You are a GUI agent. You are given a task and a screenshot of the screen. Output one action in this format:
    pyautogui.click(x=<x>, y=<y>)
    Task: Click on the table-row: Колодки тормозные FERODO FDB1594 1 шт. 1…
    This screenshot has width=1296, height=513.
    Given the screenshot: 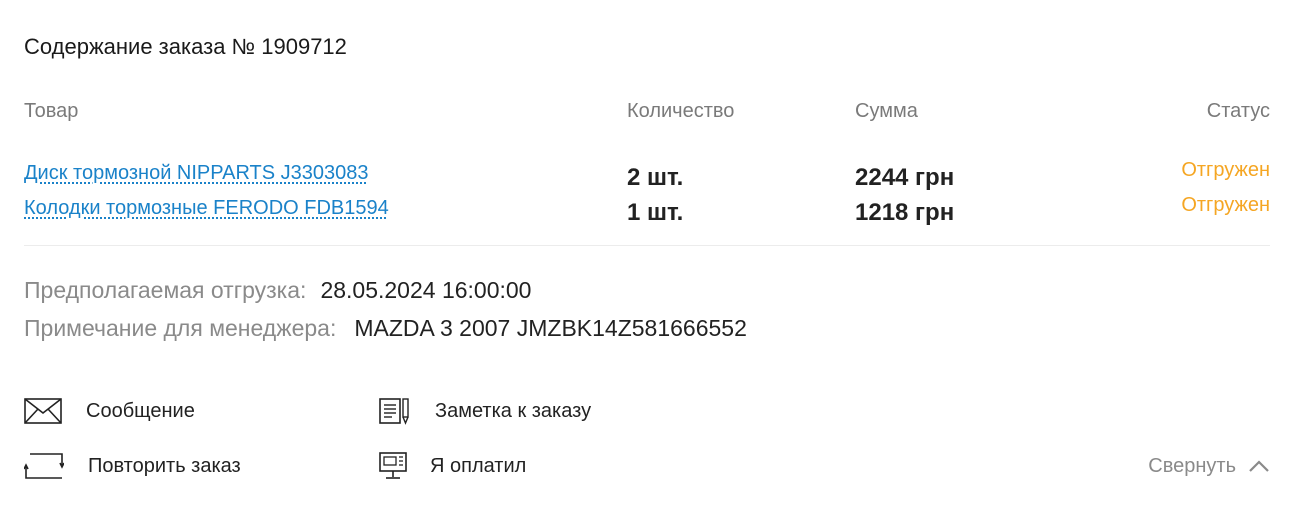 What is the action you would take?
    pyautogui.click(x=648, y=211)
    